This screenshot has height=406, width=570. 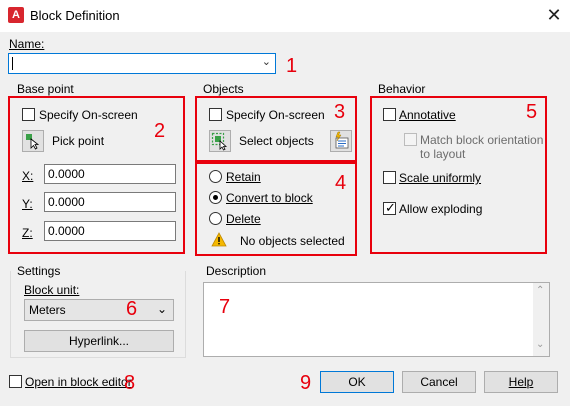 What do you see at coordinates (243, 177) in the screenshot?
I see `retain-label: Retain` at bounding box center [243, 177].